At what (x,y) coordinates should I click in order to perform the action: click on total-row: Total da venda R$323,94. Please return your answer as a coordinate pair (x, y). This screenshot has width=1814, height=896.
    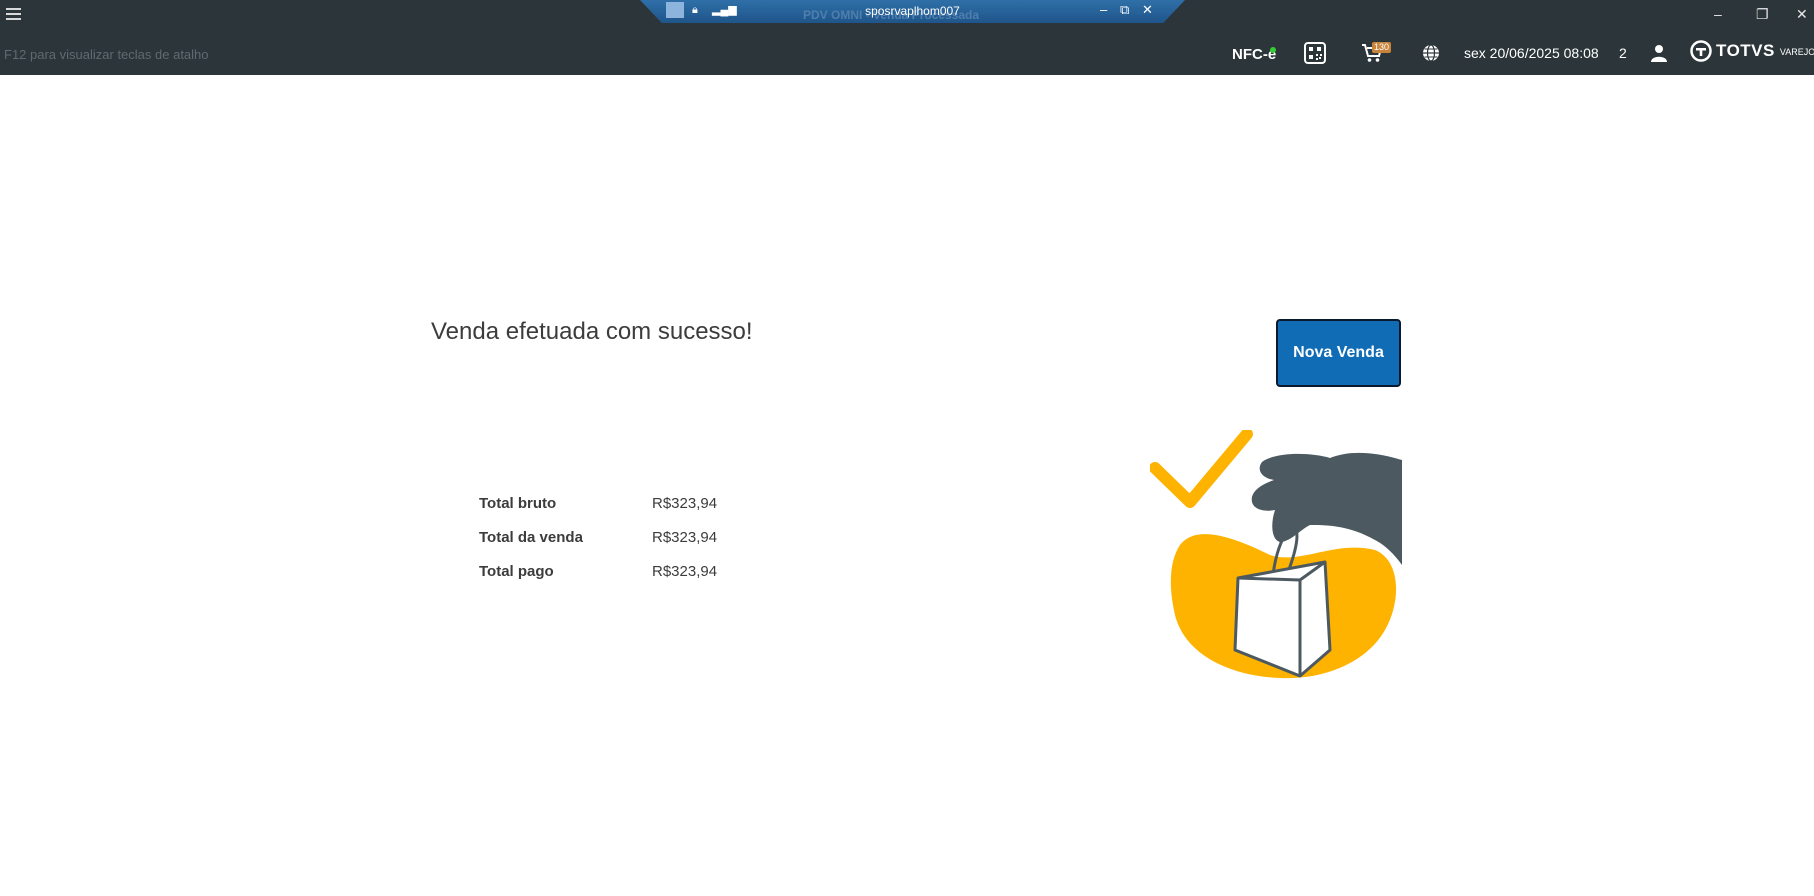
    Looking at the image, I should click on (598, 537).